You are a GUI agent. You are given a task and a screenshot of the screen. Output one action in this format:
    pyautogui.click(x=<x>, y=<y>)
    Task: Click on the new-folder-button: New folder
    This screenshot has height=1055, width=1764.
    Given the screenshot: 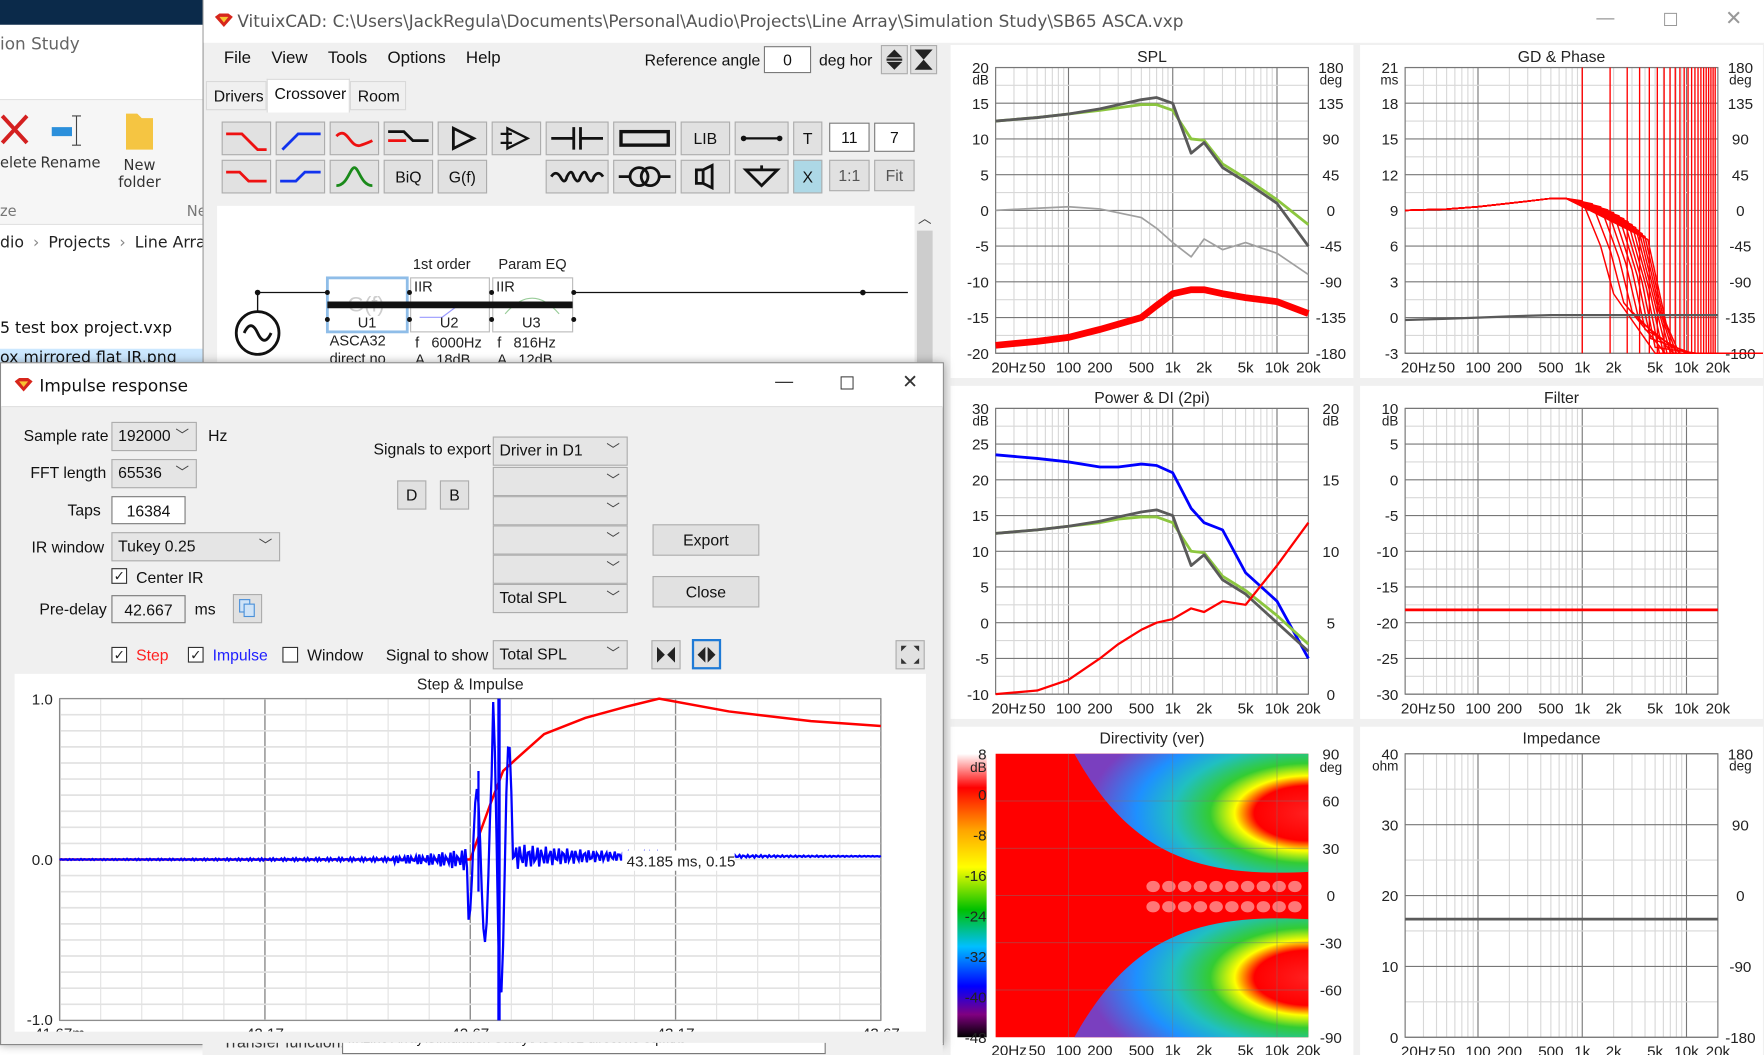 What is the action you would take?
    pyautogui.click(x=140, y=150)
    